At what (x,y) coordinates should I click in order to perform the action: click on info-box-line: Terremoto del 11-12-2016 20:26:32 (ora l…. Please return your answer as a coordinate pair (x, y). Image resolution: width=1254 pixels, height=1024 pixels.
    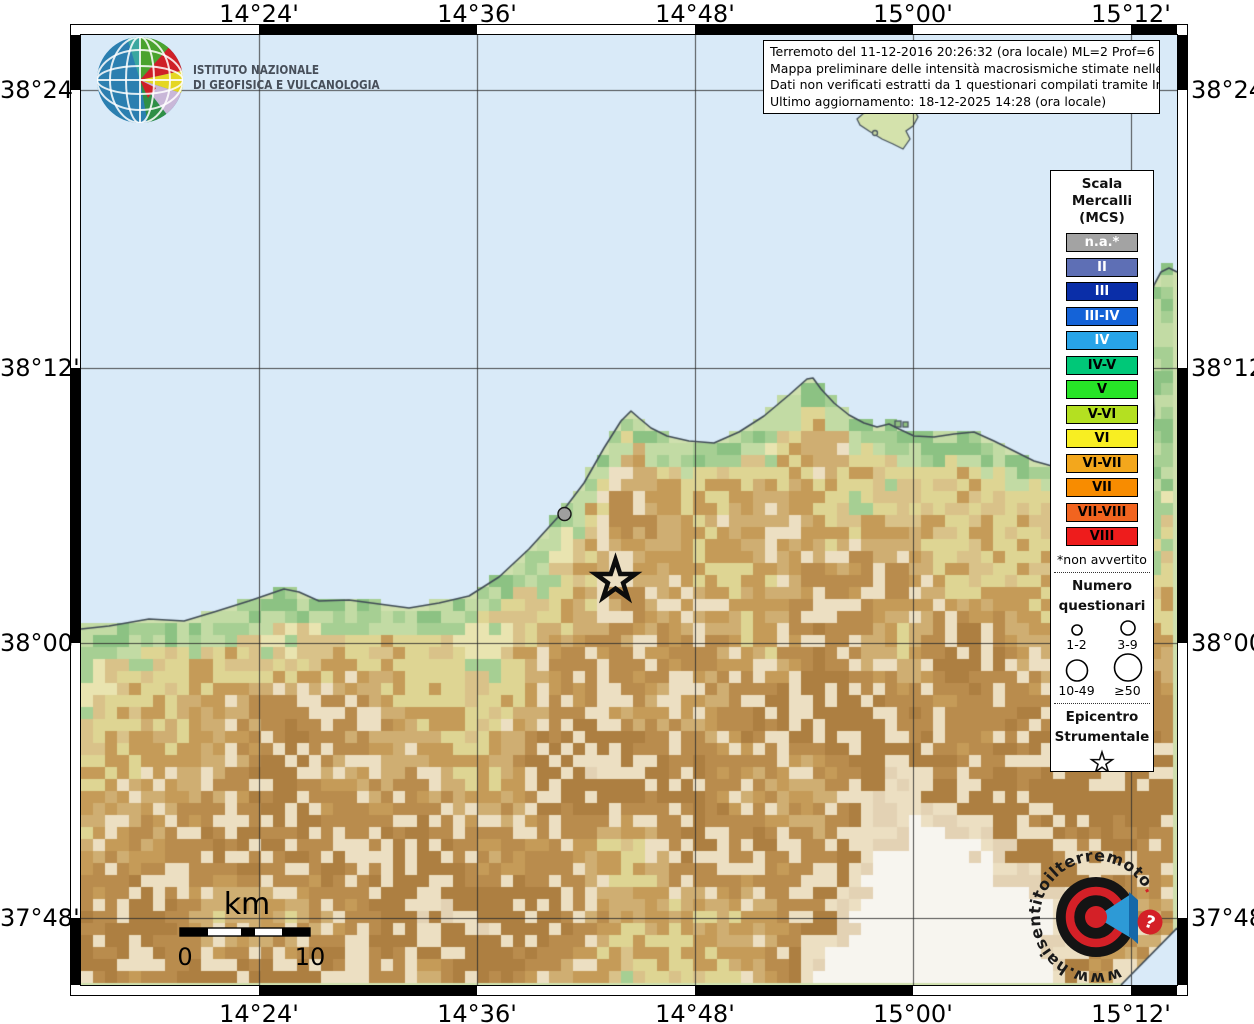
    Looking at the image, I should click on (965, 51).